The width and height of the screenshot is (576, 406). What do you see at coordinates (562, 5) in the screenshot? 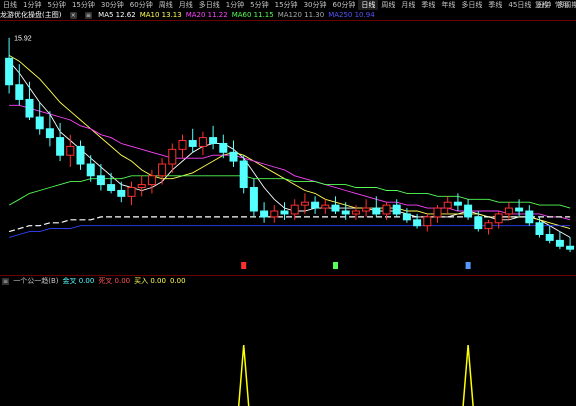
I see `toolbar-right-item: 常用` at bounding box center [562, 5].